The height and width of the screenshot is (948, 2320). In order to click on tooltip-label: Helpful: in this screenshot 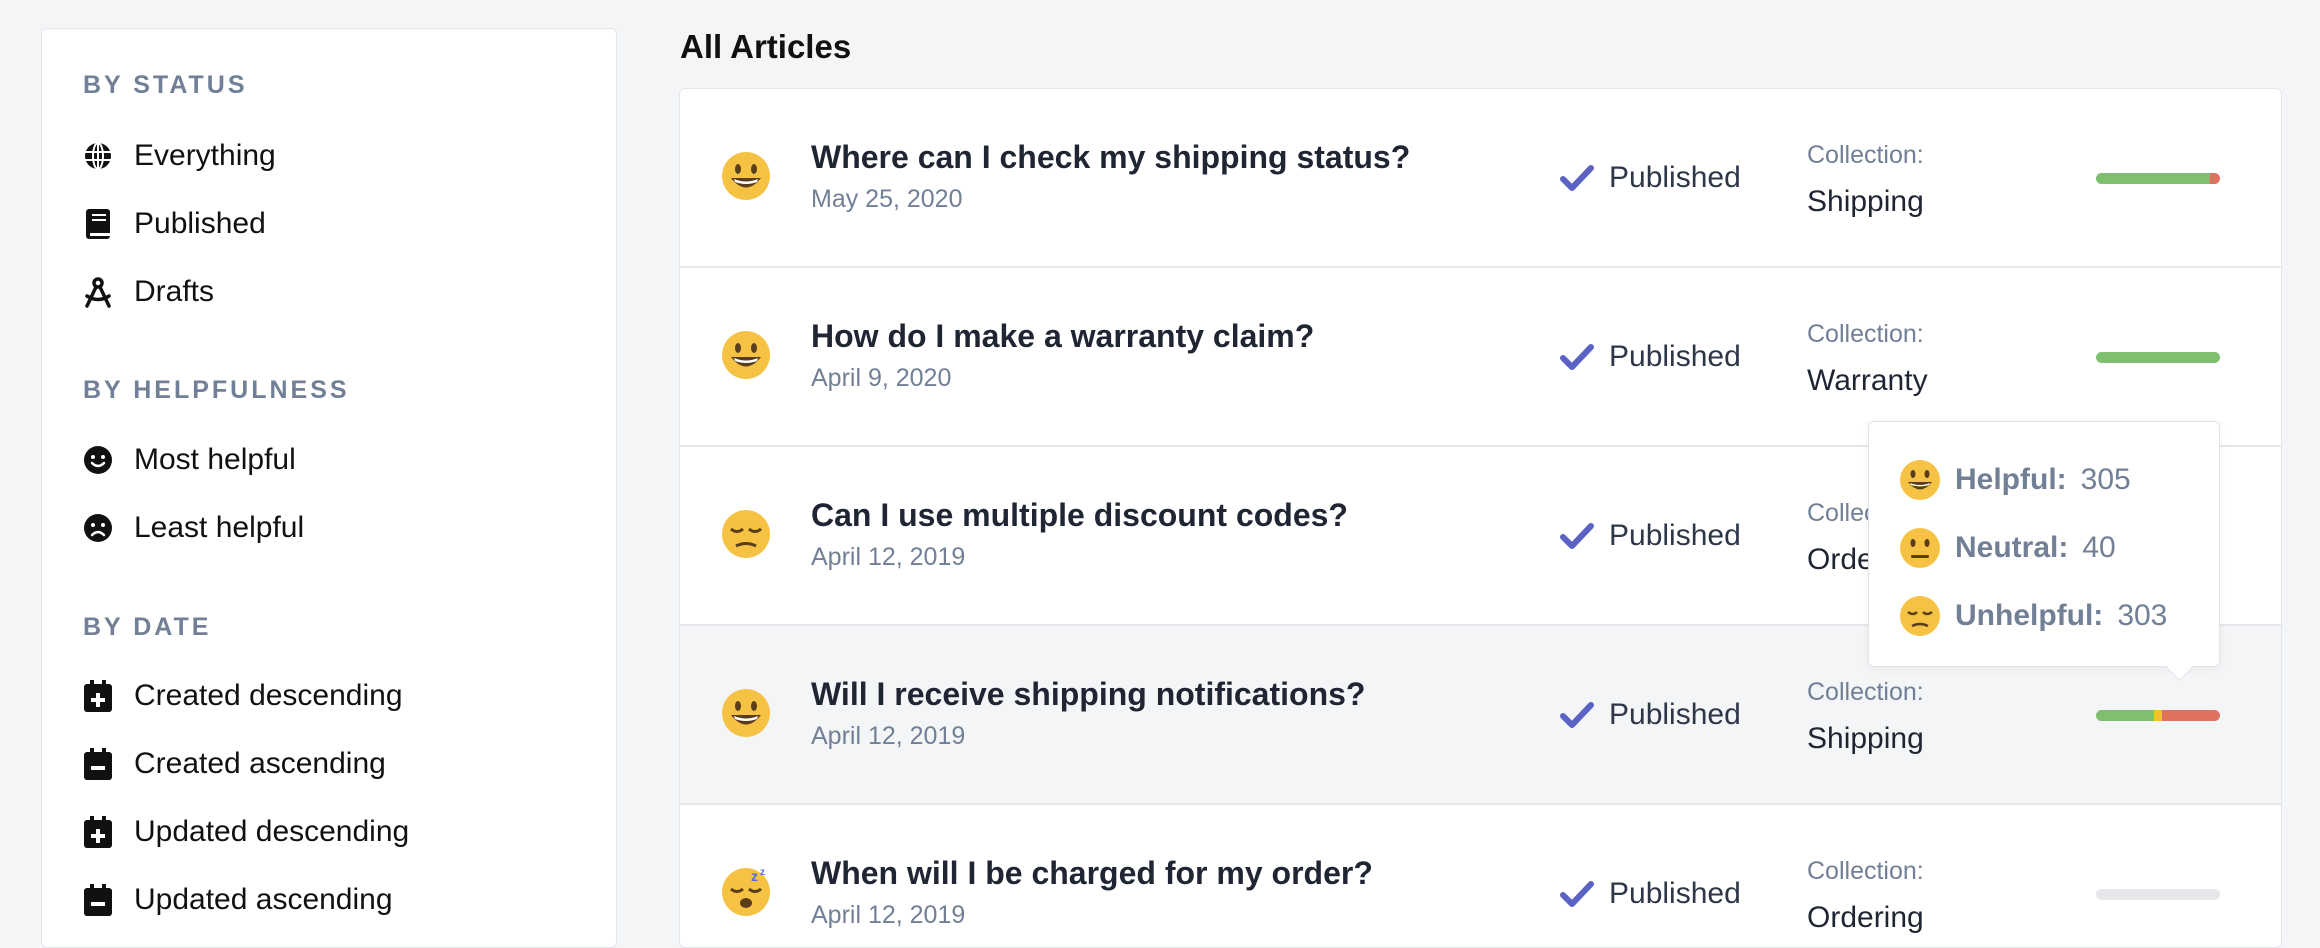, I will do `click(2011, 479)`.